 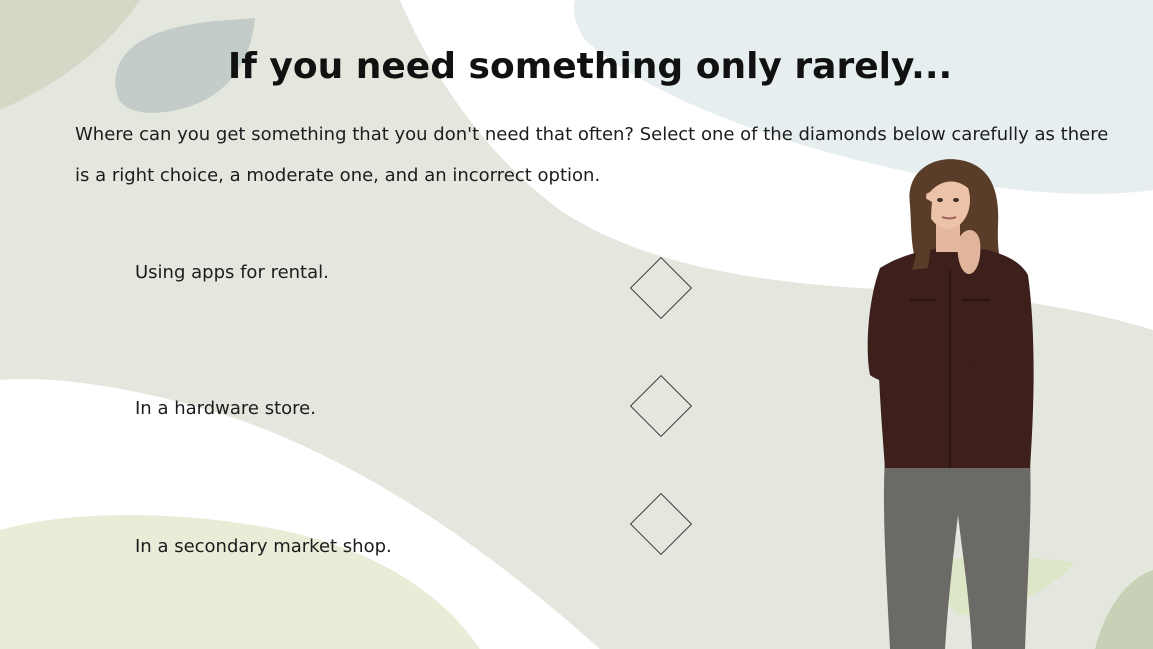 I want to click on option-label-hardware-store: In a hardware store., so click(x=225, y=408).